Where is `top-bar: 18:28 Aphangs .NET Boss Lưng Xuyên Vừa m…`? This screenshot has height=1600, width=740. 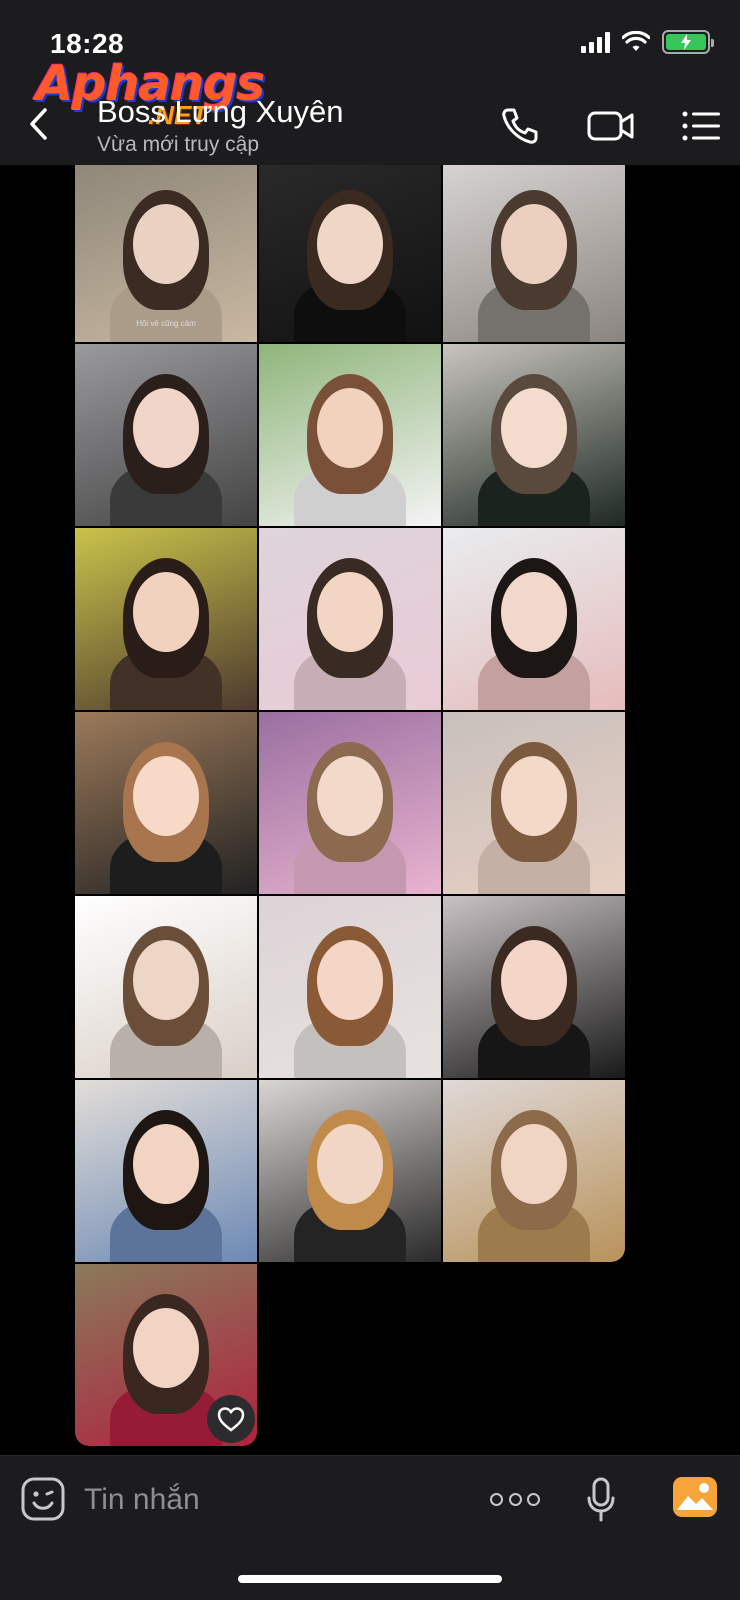 top-bar: 18:28 Aphangs .NET Boss Lưng Xuyên Vừa m… is located at coordinates (370, 82).